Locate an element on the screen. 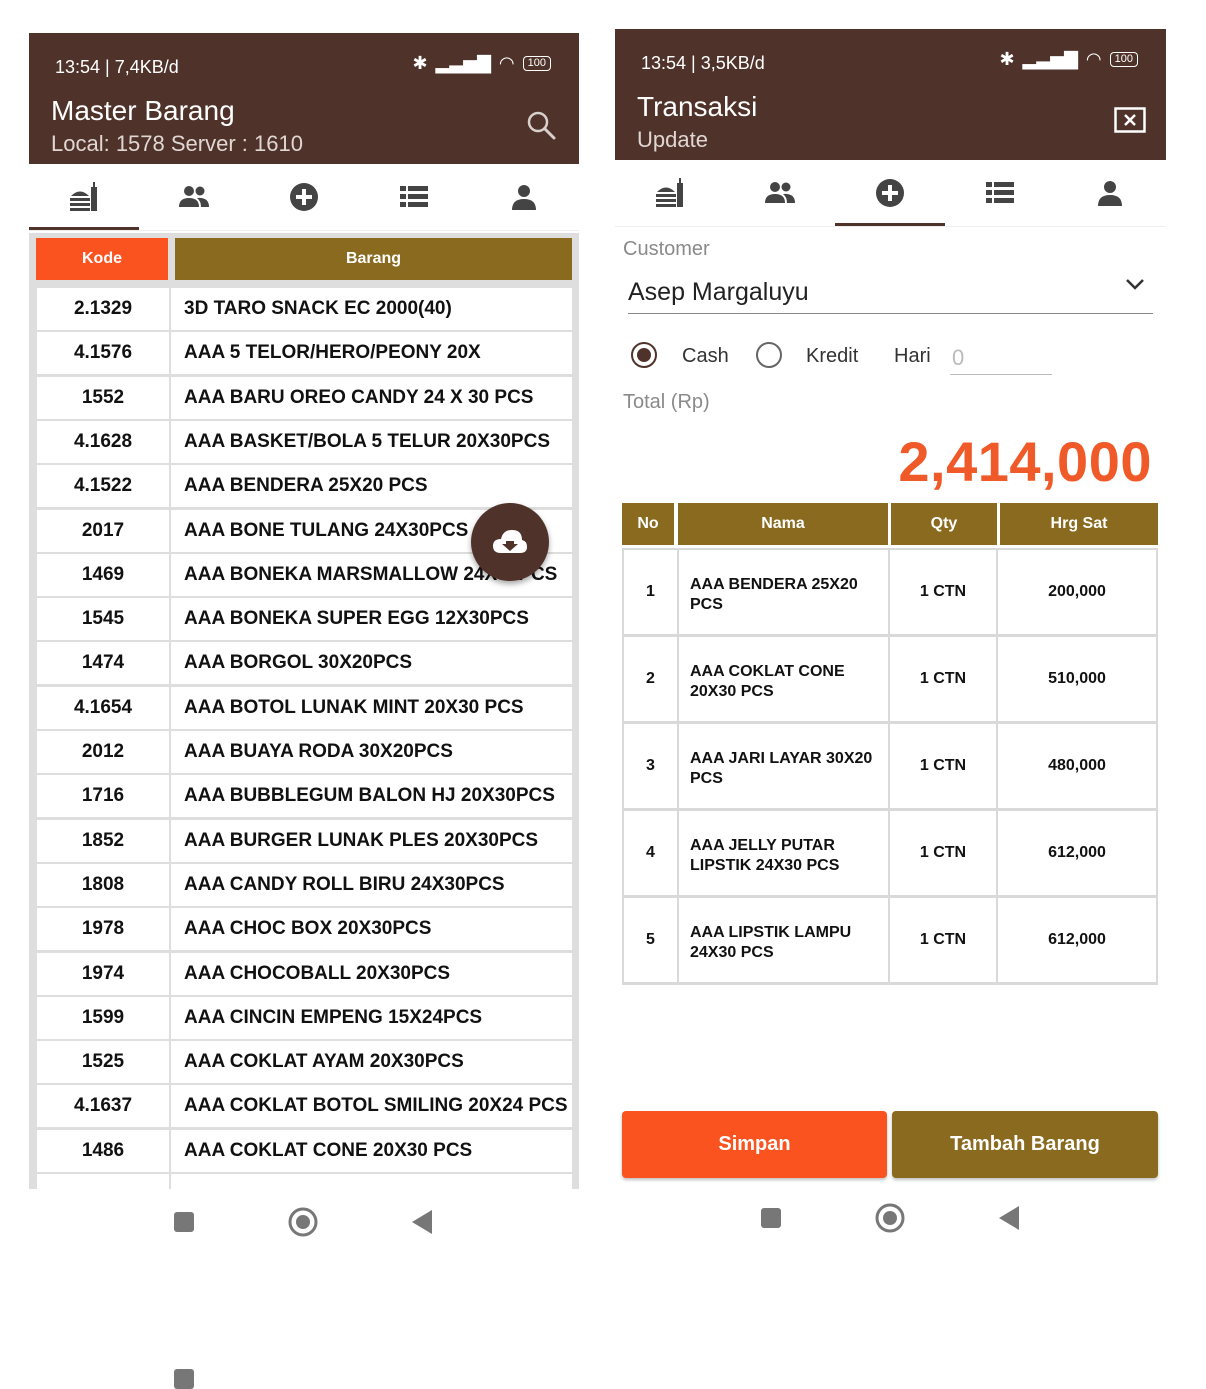 This screenshot has width=1206, height=1389. table-row: 1599 AAA CINCIN EMPENG 15X24PCS is located at coordinates (304, 1017).